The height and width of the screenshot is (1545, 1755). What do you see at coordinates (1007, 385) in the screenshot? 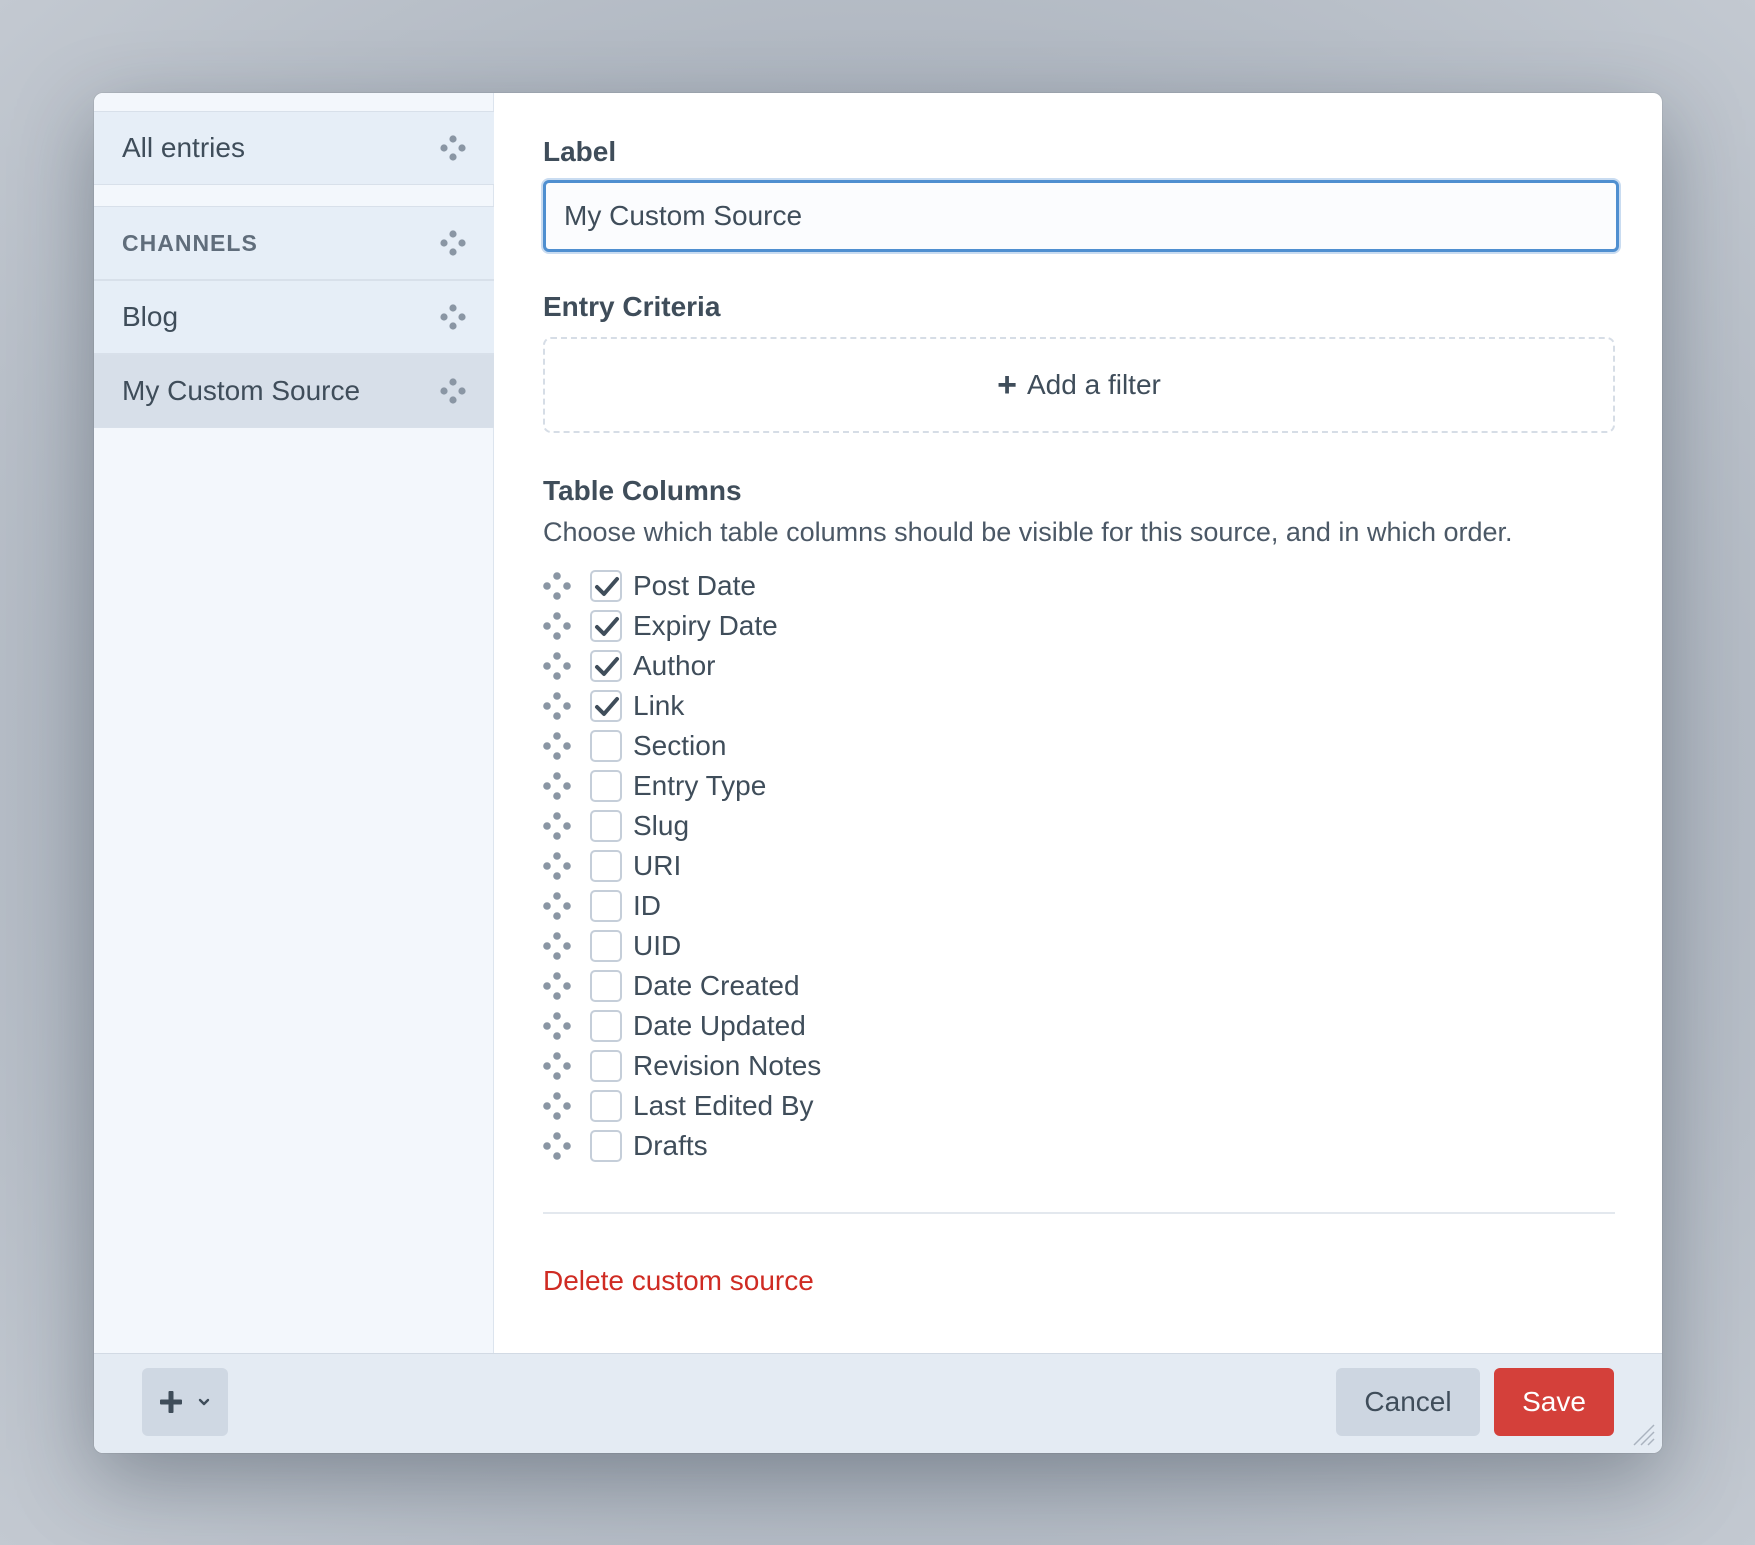
I see `plus-icon: +` at bounding box center [1007, 385].